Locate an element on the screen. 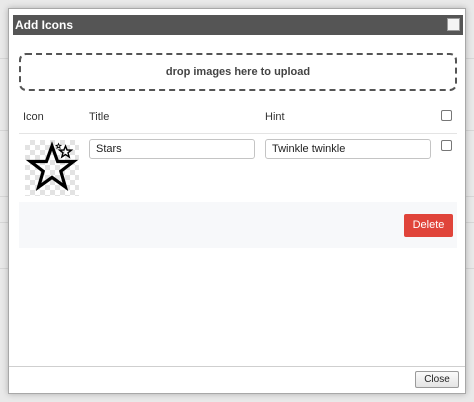  dialog-title: Add Icons is located at coordinates (44, 25).